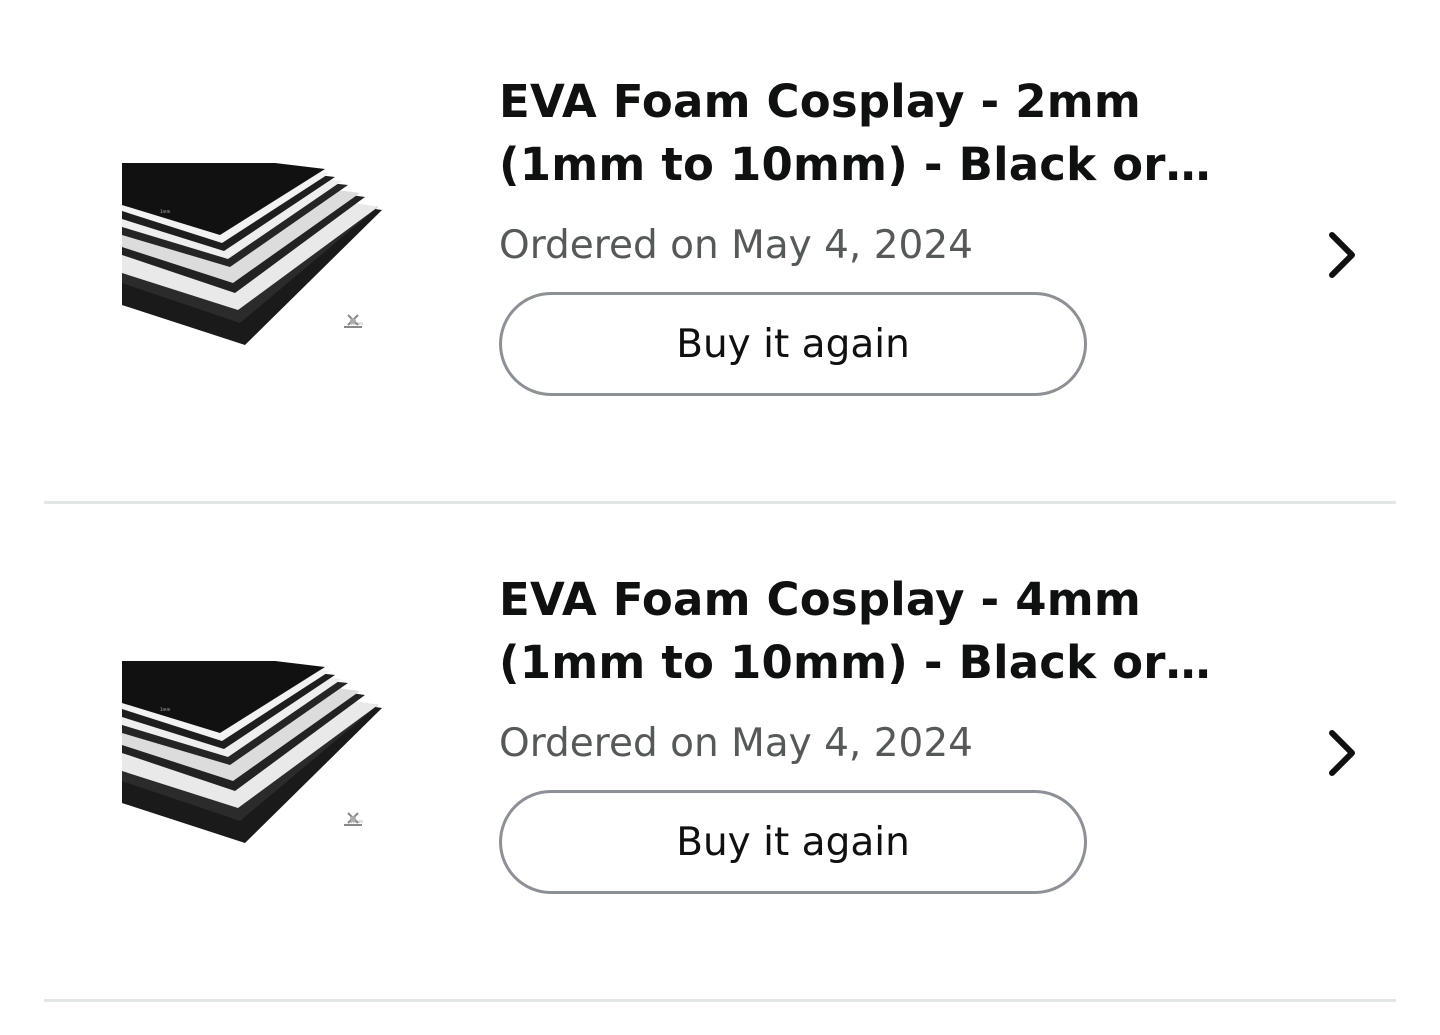  What do you see at coordinates (720, 1000) in the screenshot?
I see `divider` at bounding box center [720, 1000].